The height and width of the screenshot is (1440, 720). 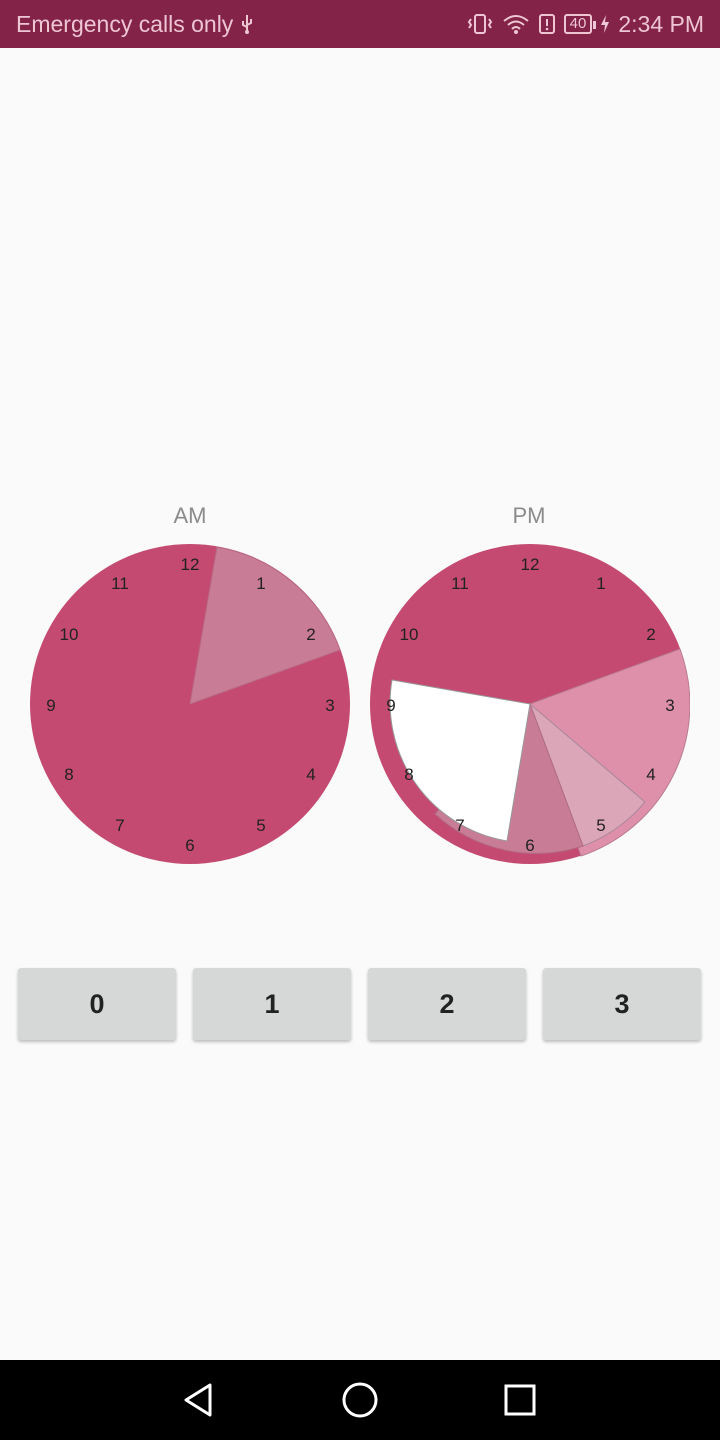 I want to click on am-hour-6: 6, so click(x=189, y=845).